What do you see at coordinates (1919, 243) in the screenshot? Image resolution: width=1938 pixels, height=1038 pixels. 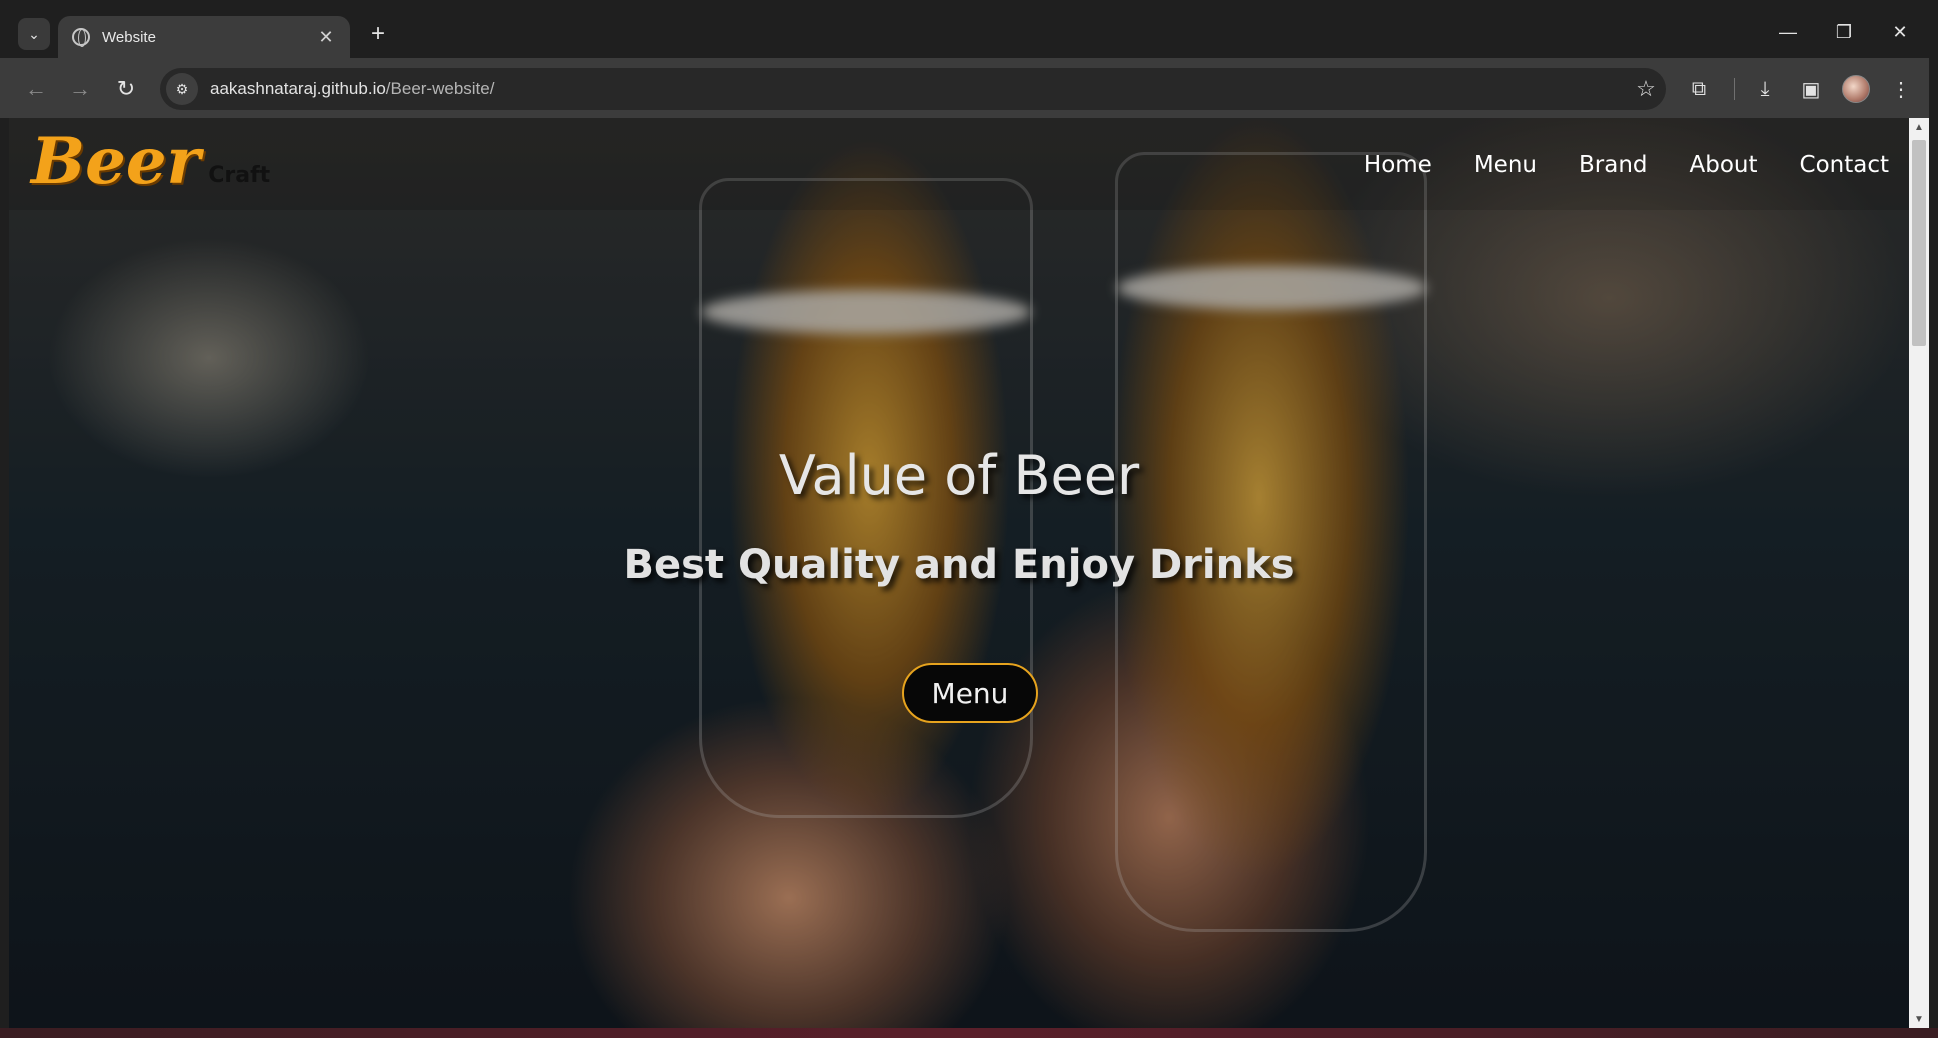 I see `scrollbar-thumb` at bounding box center [1919, 243].